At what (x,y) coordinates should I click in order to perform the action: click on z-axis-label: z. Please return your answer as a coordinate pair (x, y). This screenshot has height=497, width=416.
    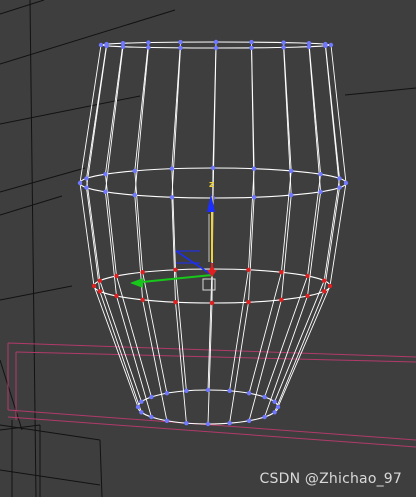
    Looking at the image, I should click on (211, 185).